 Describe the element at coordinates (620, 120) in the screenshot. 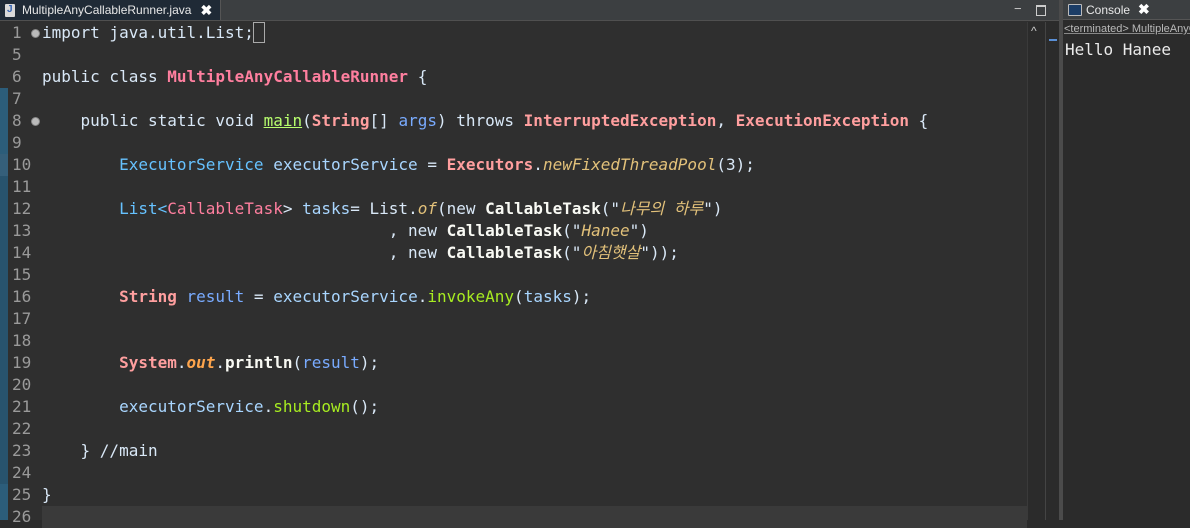

I see `code-token: InterruptedException` at that location.